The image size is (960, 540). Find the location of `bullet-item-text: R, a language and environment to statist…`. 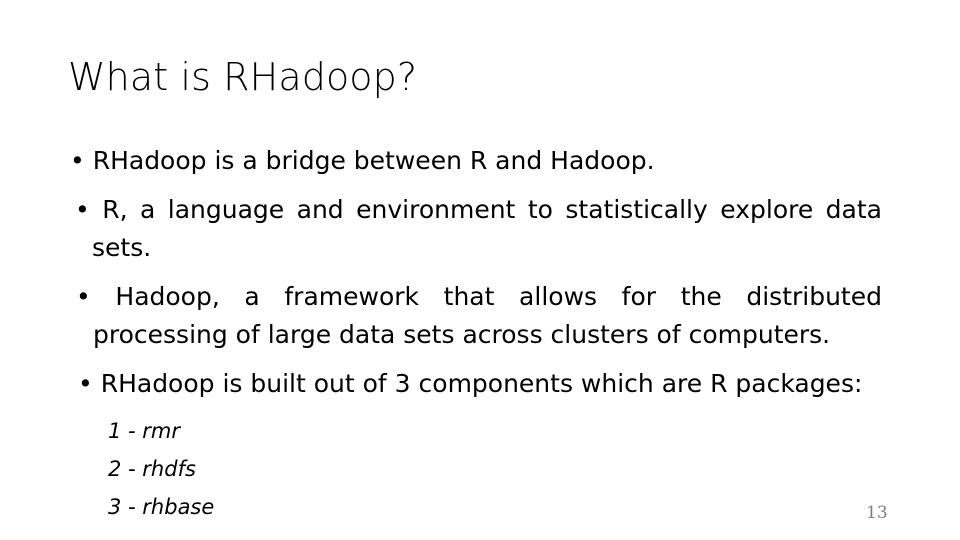

bullet-item-text: R, a language and environment to statist… is located at coordinates (487, 228).